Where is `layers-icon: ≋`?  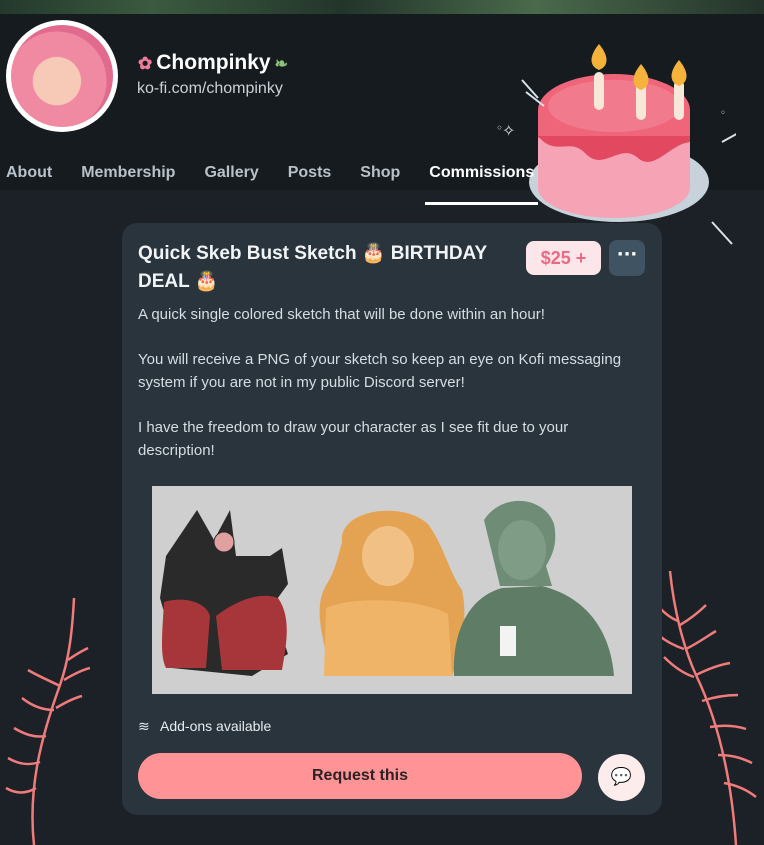
layers-icon: ≋ is located at coordinates (144, 726).